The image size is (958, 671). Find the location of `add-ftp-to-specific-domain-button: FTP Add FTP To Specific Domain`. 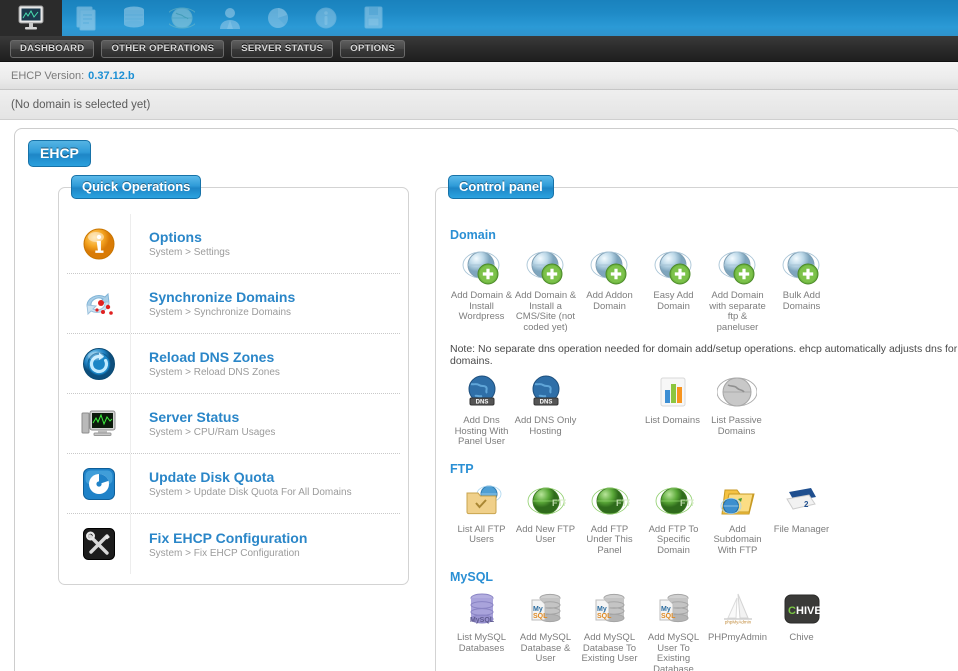

add-ftp-to-specific-domain-button: FTP Add FTP To Specific Domain is located at coordinates (673, 518).